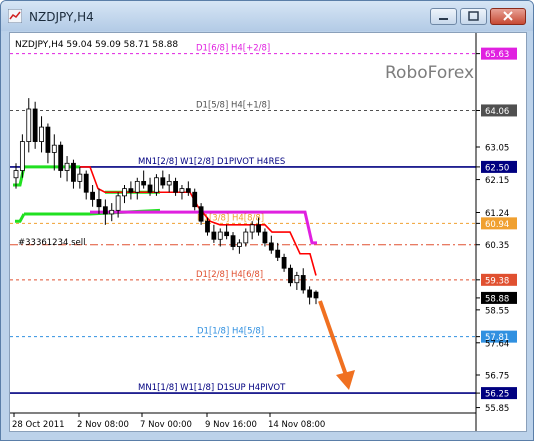 The width and height of the screenshot is (534, 441). What do you see at coordinates (497, 112) in the screenshot?
I see `price-label: 64.06` at bounding box center [497, 112].